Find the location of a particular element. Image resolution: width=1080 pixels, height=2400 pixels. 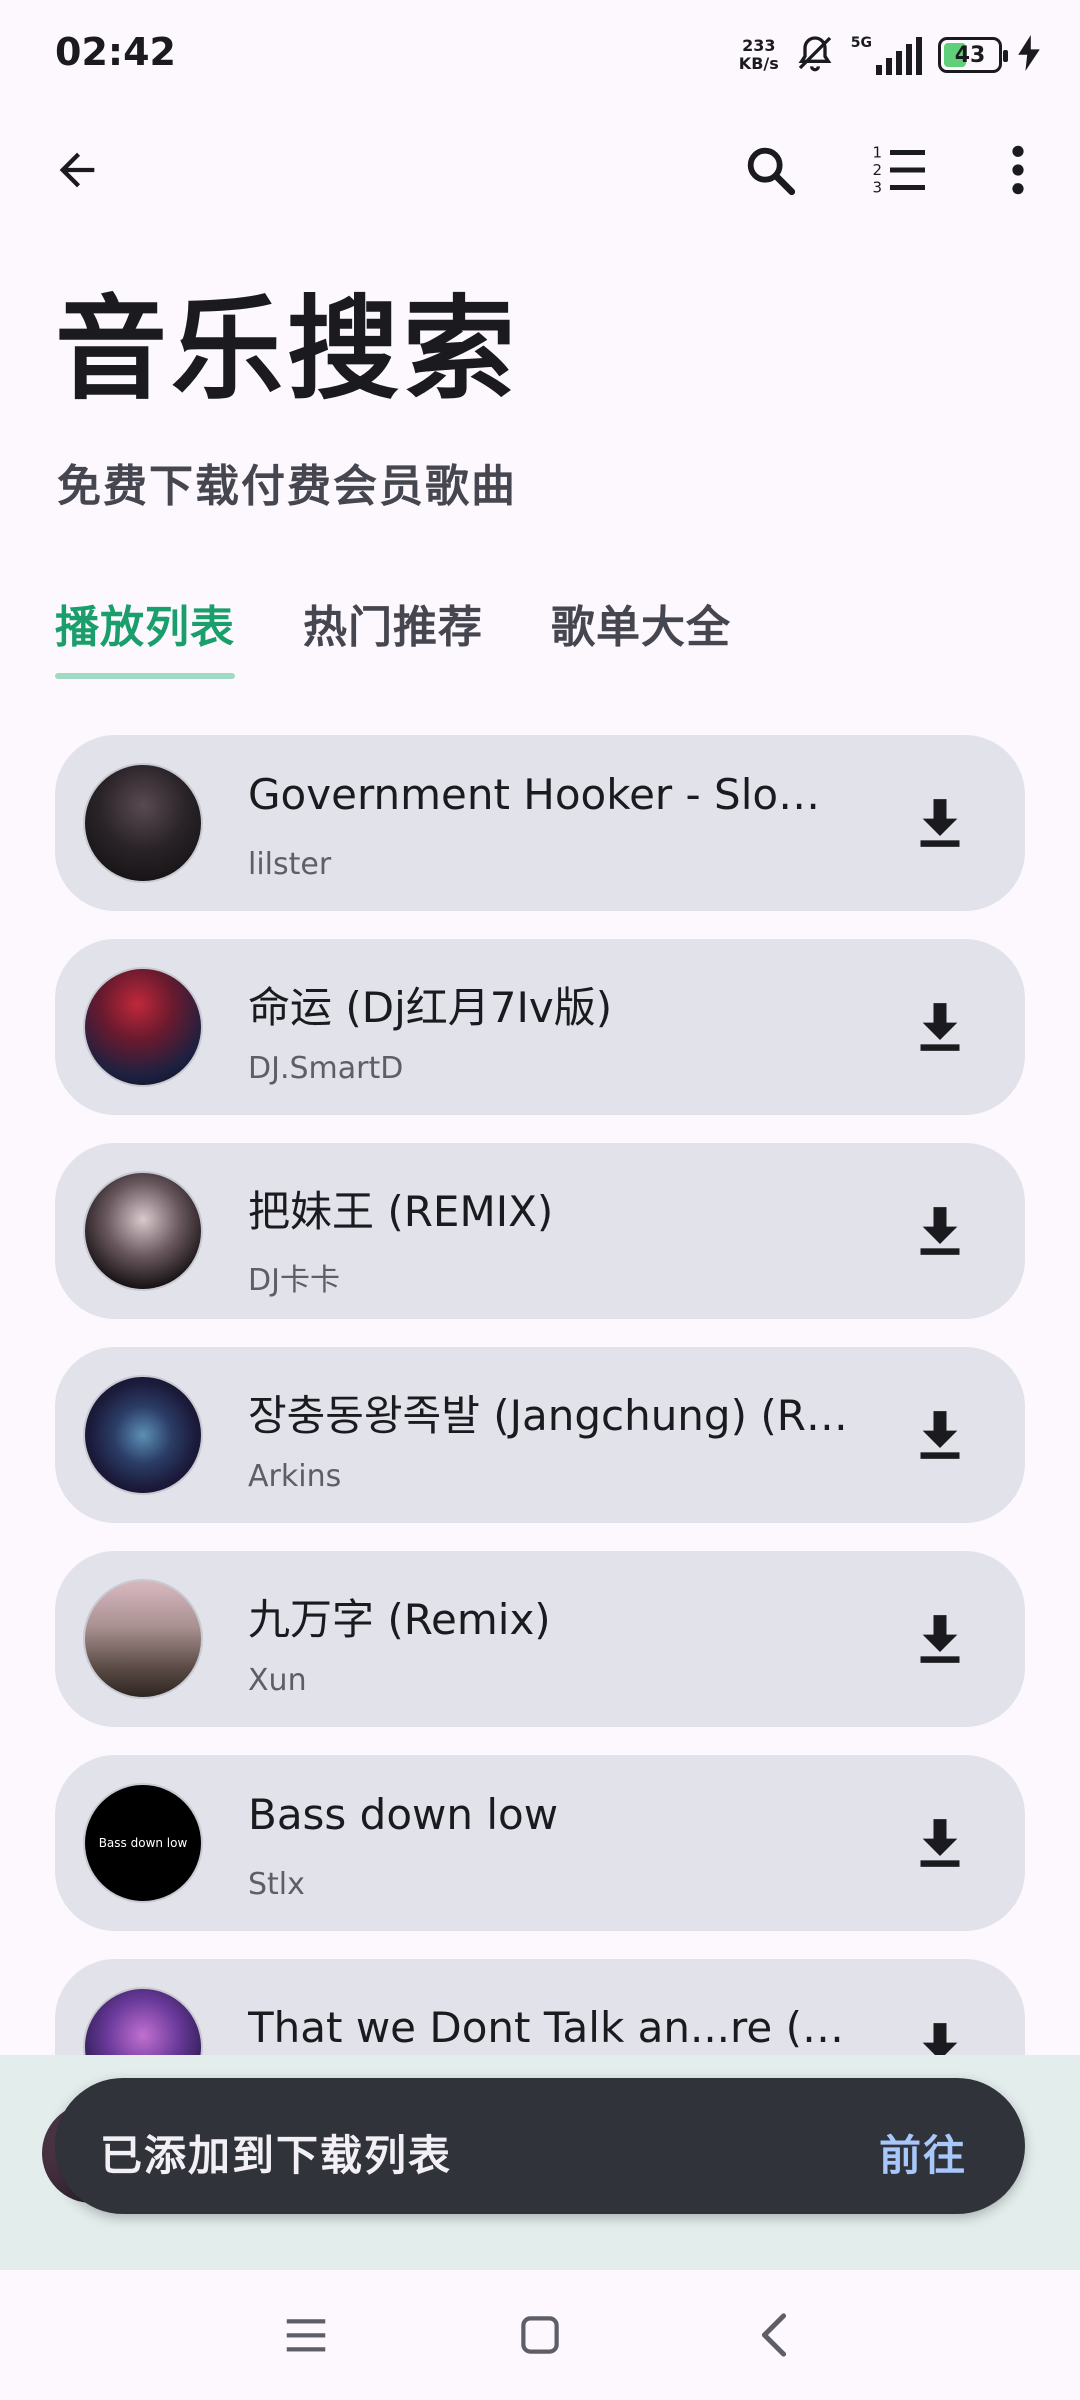

nav-recents-button is located at coordinates (306, 2335).